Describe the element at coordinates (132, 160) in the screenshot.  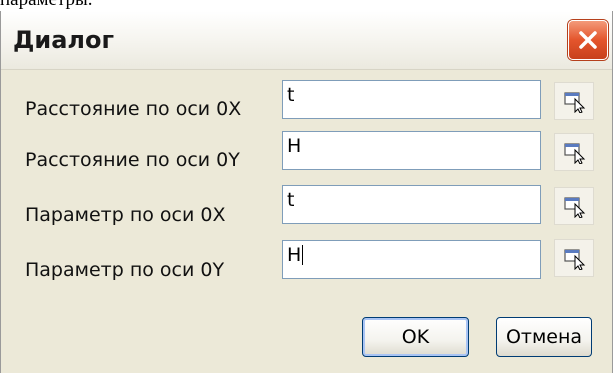
I see `label-distance-0y: Расстояние по оси 0Y` at that location.